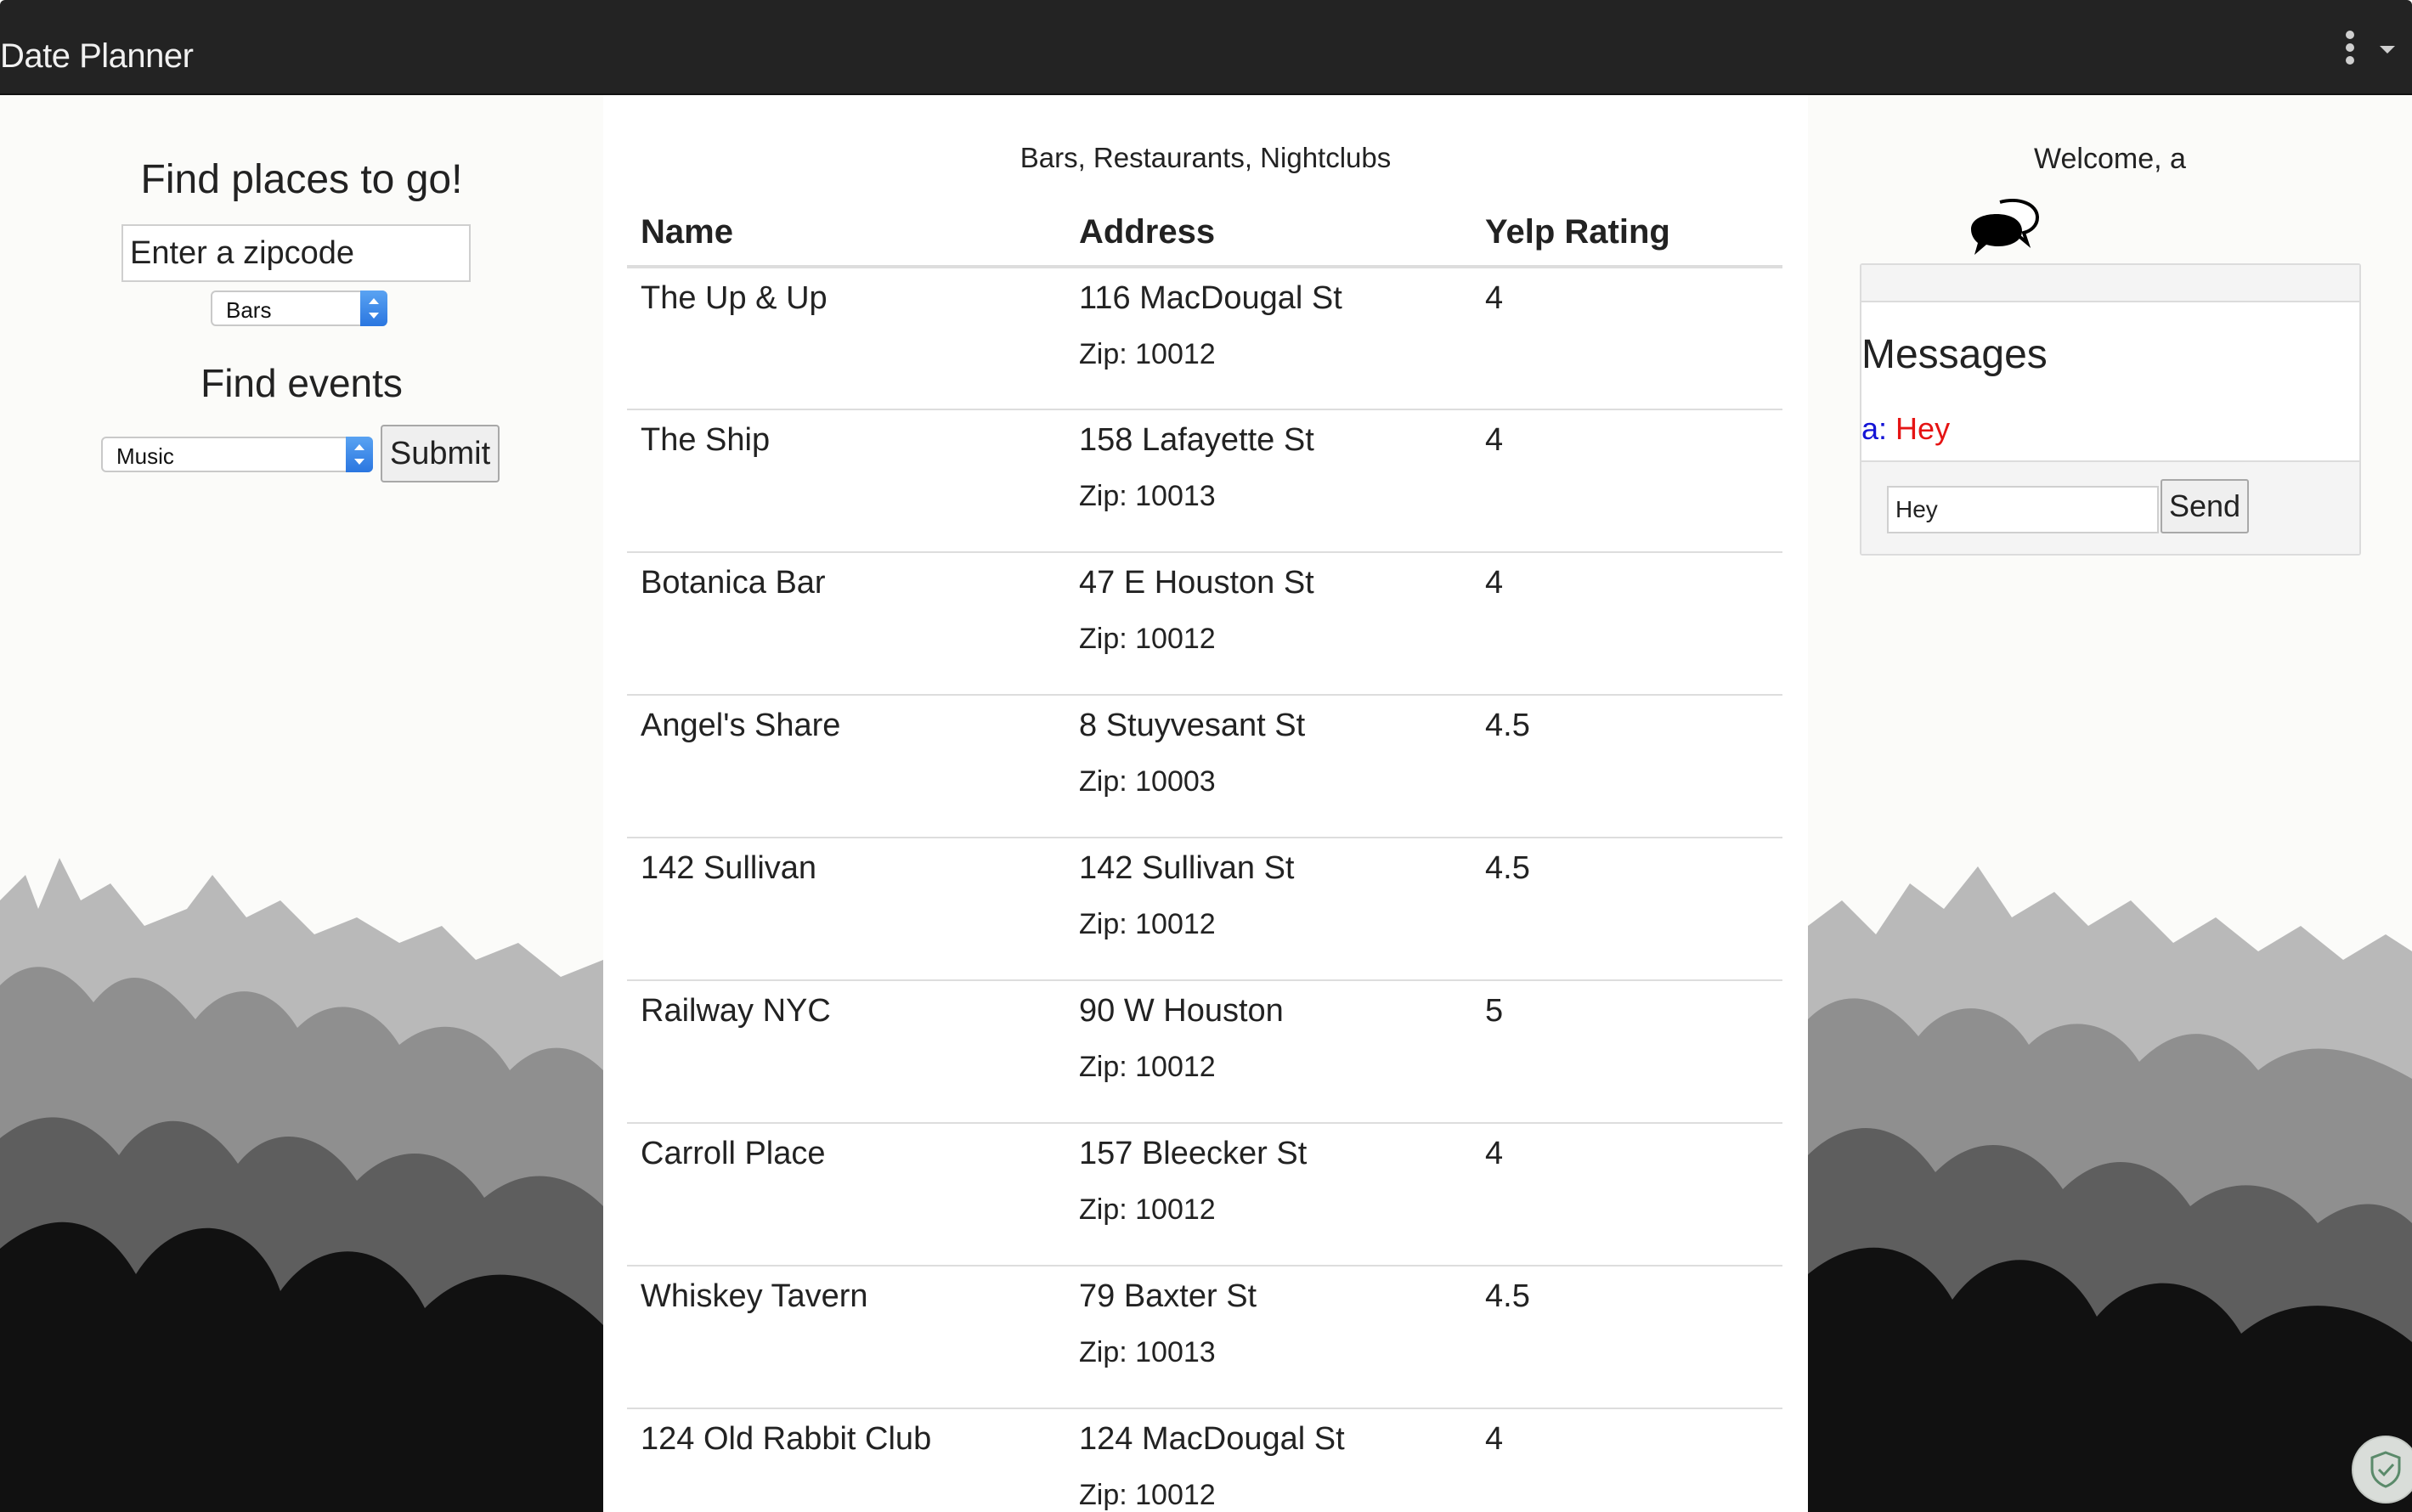  I want to click on table-row: Carroll Place 157 Bleecker St Zip: 10012 4, so click(1205, 1195).